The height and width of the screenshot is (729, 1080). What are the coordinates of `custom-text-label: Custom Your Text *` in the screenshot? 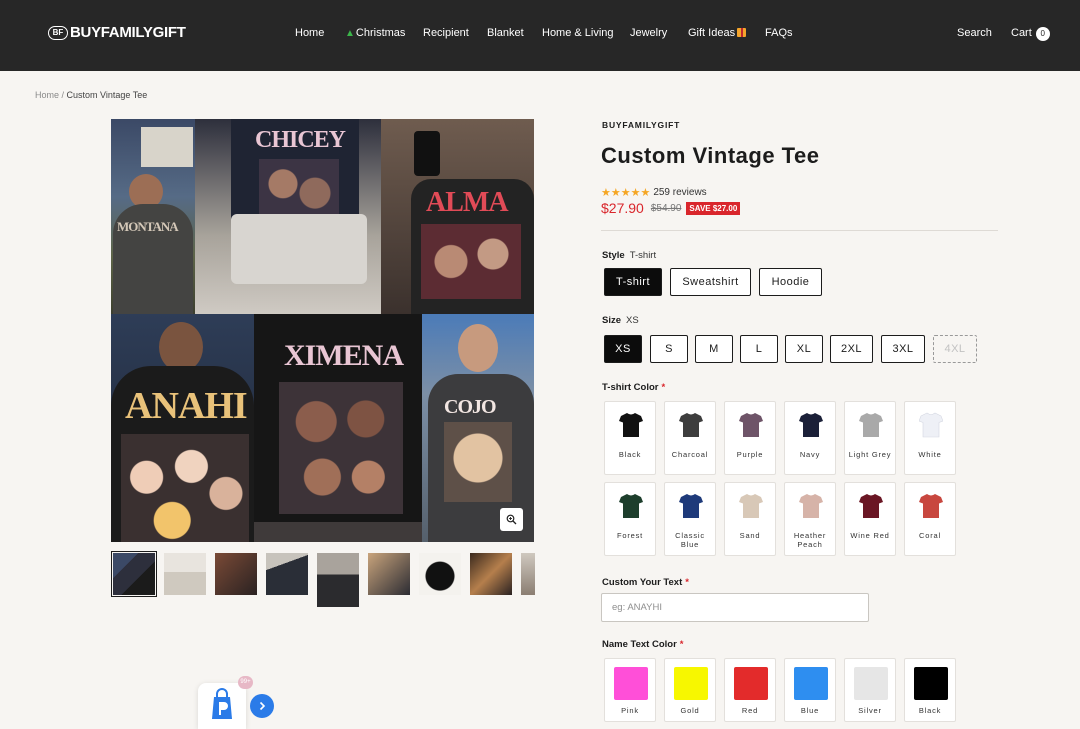 It's located at (645, 582).